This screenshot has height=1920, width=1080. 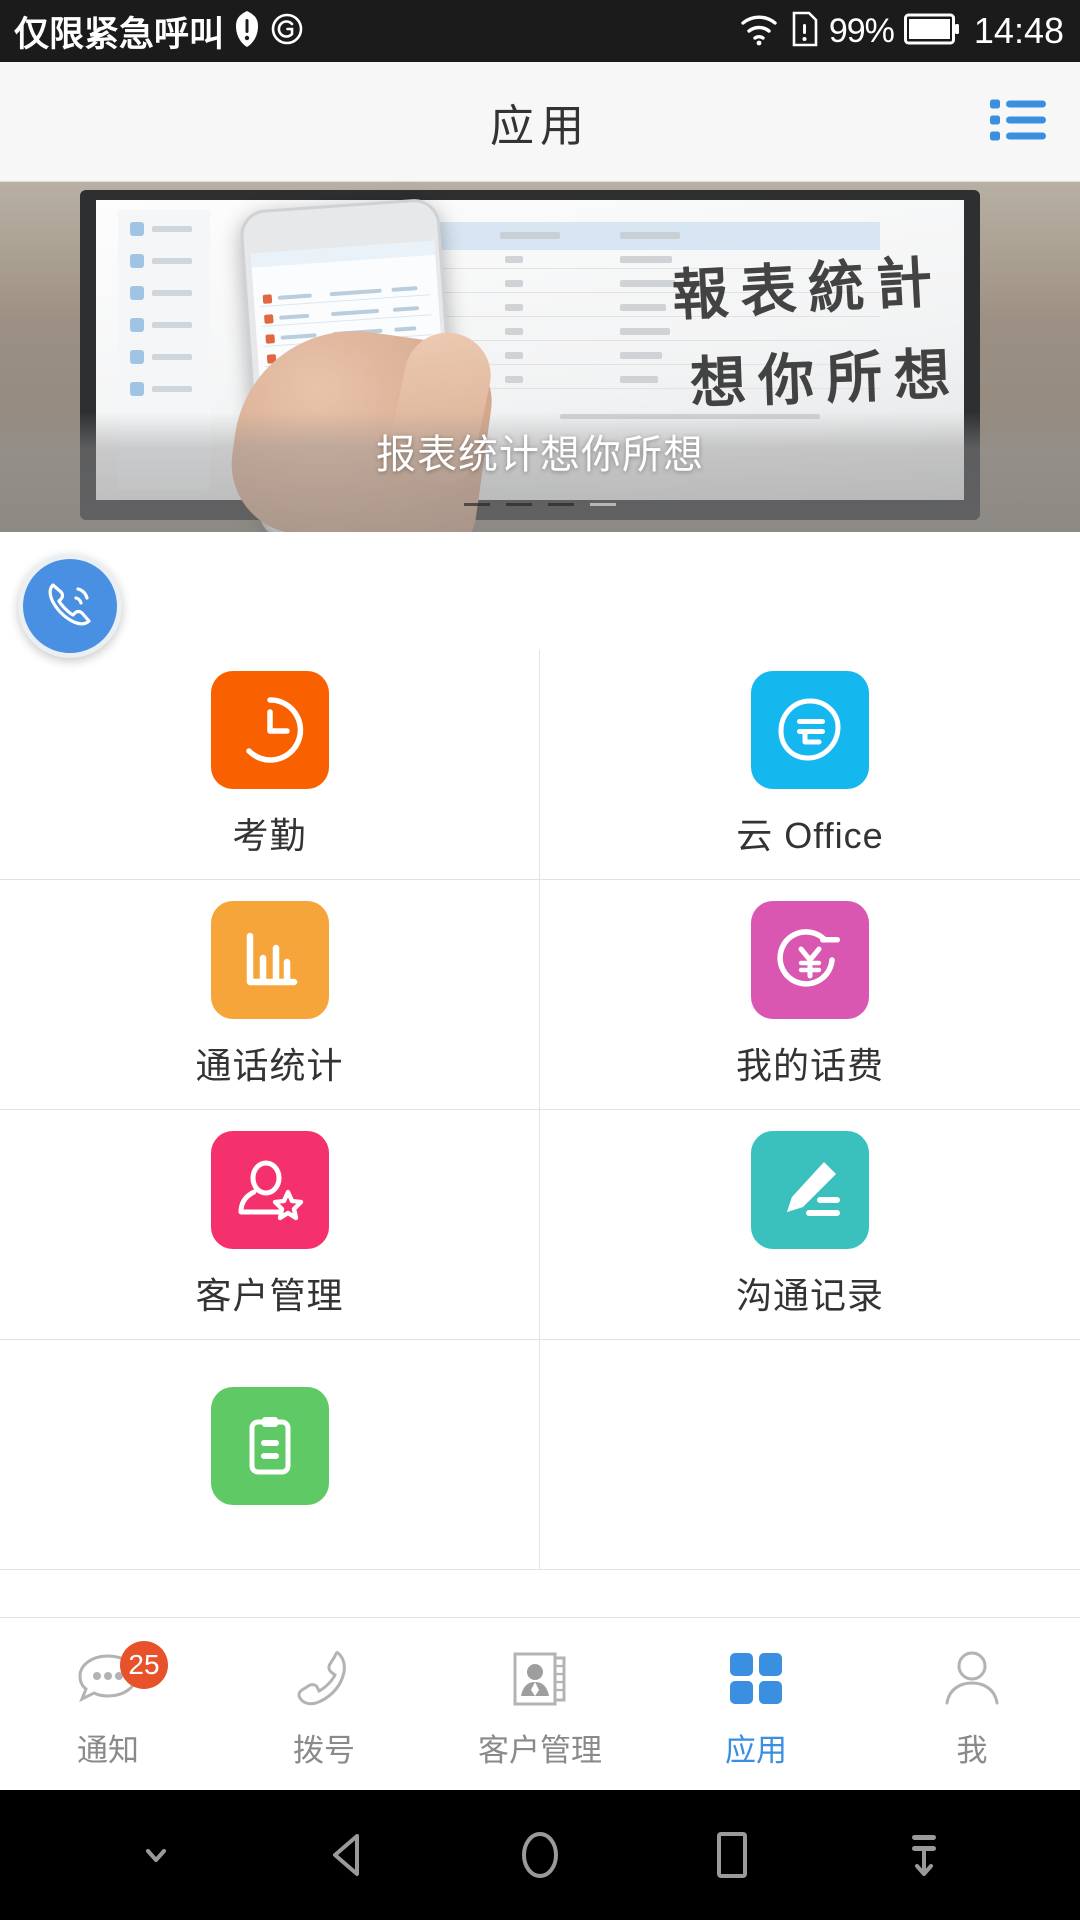 I want to click on app-grid-row: 客户管理 沟通记录, so click(x=540, y=1225).